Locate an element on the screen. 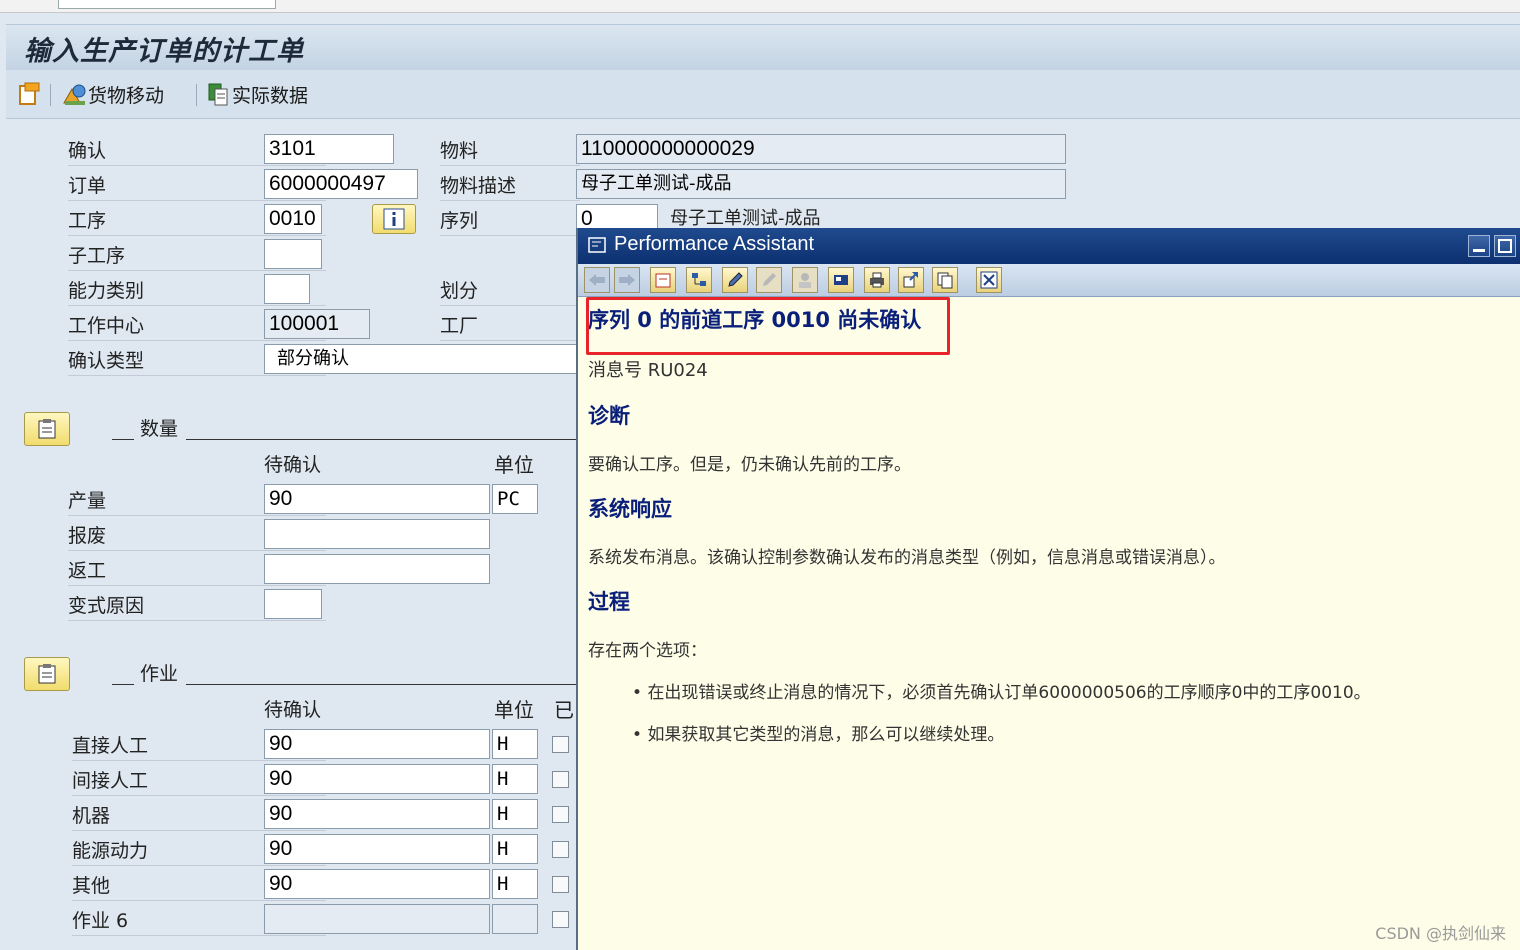  pa-system-response-title: 系统响应 is located at coordinates (630, 509).